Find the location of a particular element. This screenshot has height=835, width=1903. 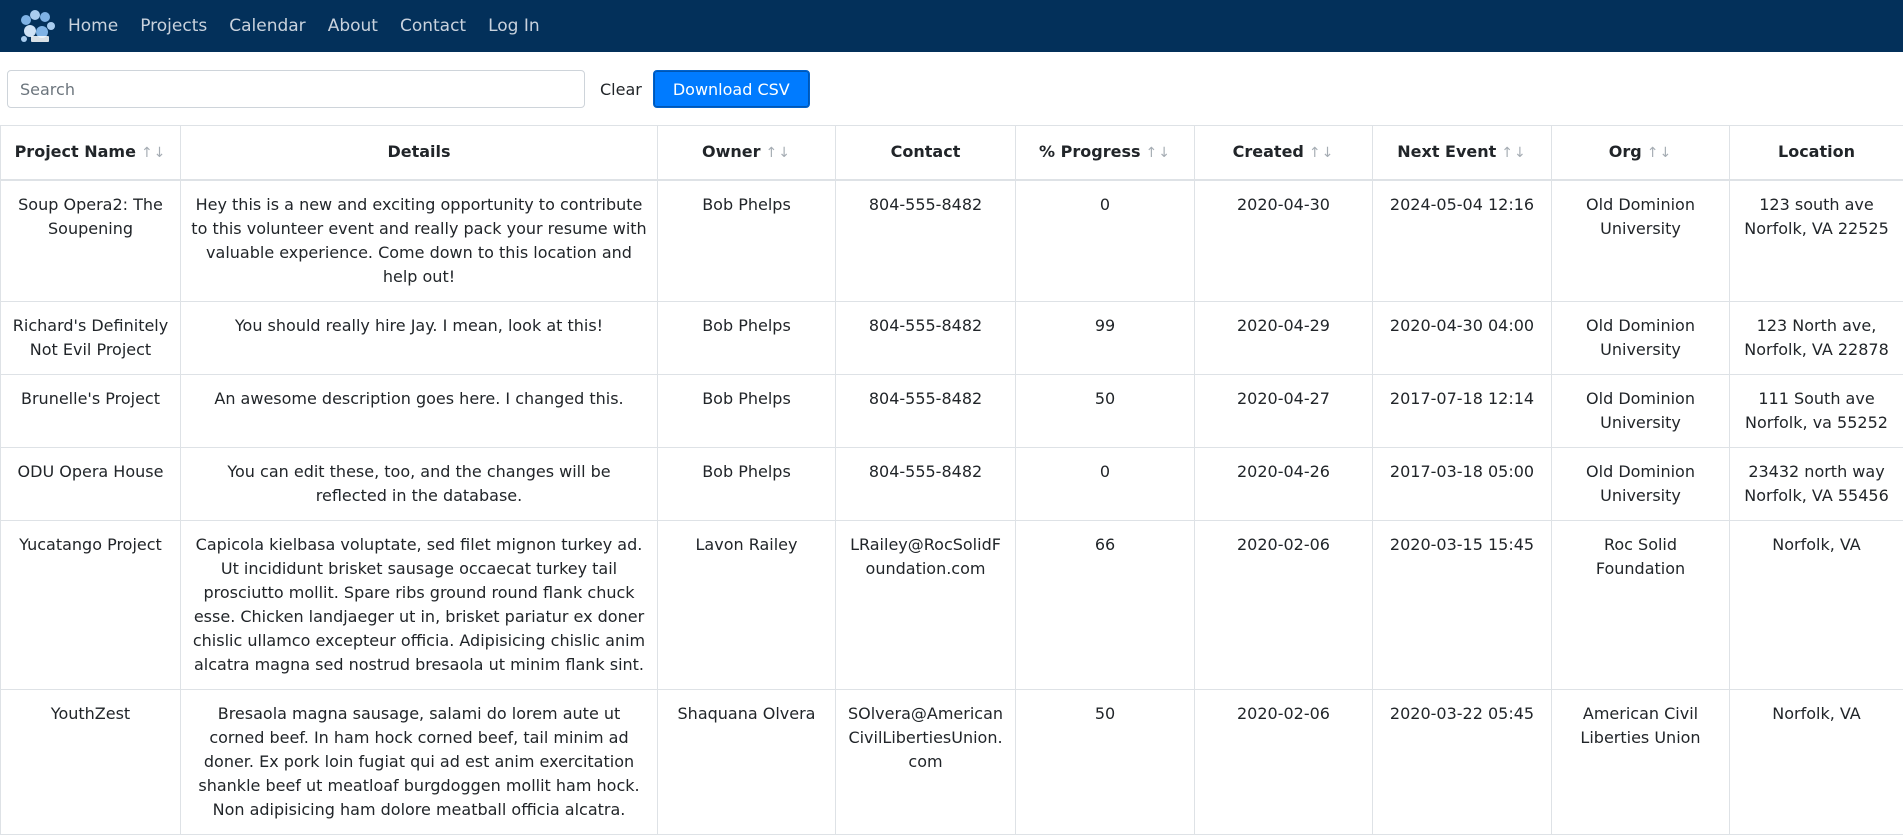

clear-button: Clear is located at coordinates (621, 89).